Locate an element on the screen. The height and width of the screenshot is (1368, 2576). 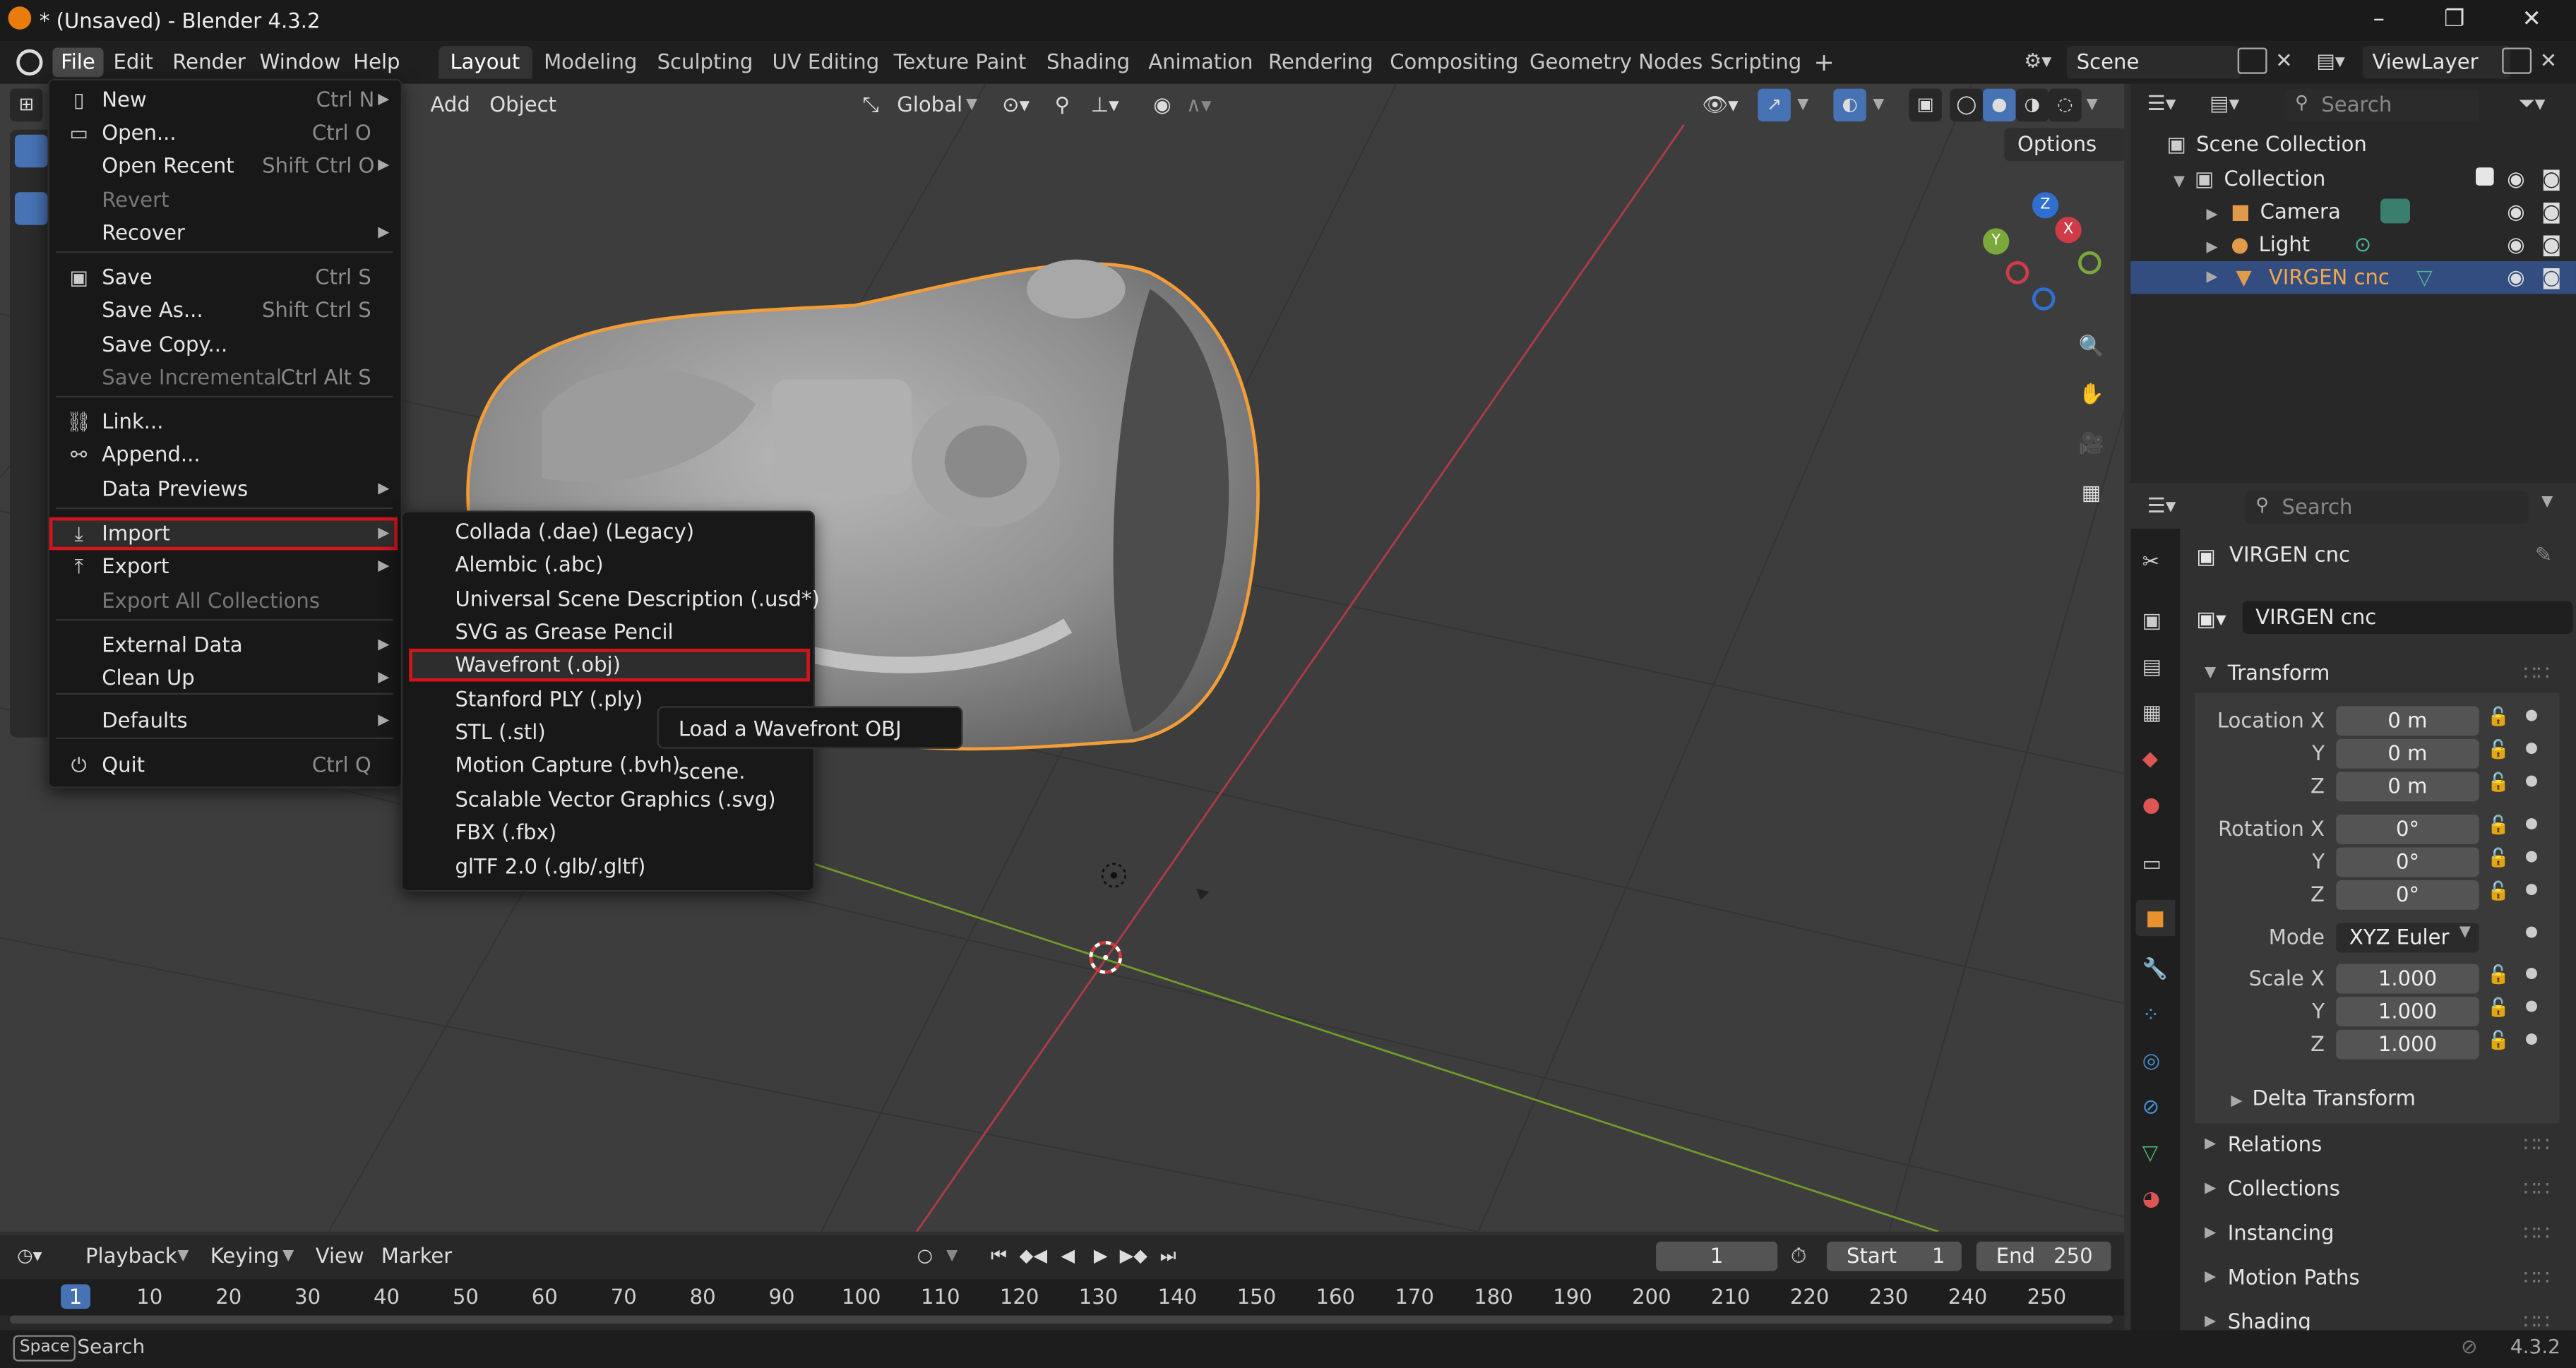
properties-editor-icon: ☰▾ is located at coordinates (2161, 505).